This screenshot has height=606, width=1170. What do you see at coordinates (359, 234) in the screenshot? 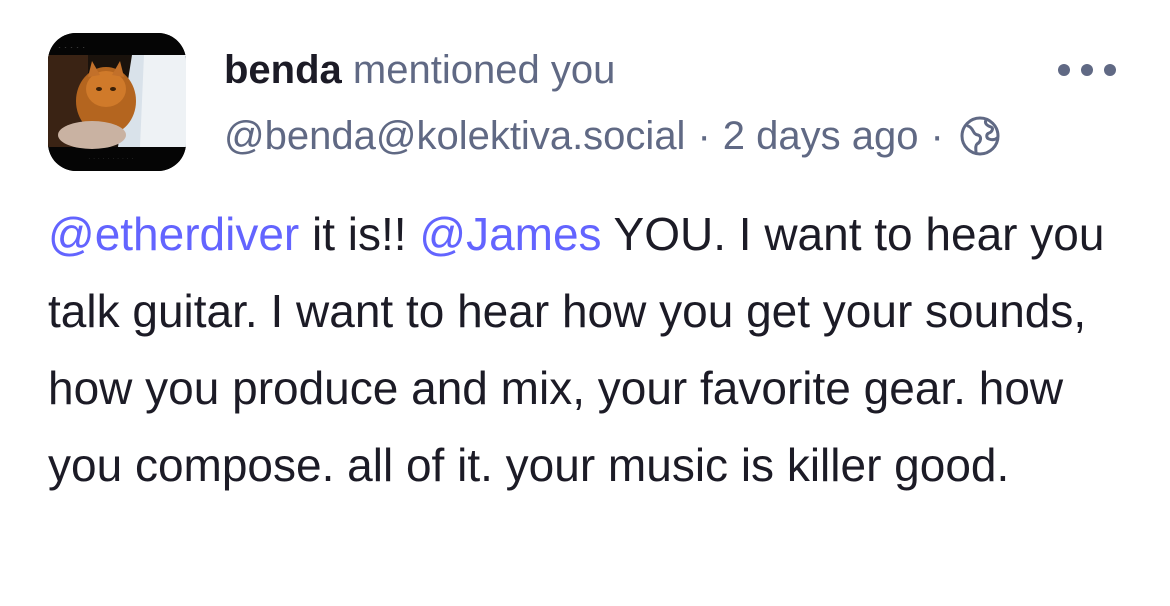
I see `post-text-1: it is!!` at bounding box center [359, 234].